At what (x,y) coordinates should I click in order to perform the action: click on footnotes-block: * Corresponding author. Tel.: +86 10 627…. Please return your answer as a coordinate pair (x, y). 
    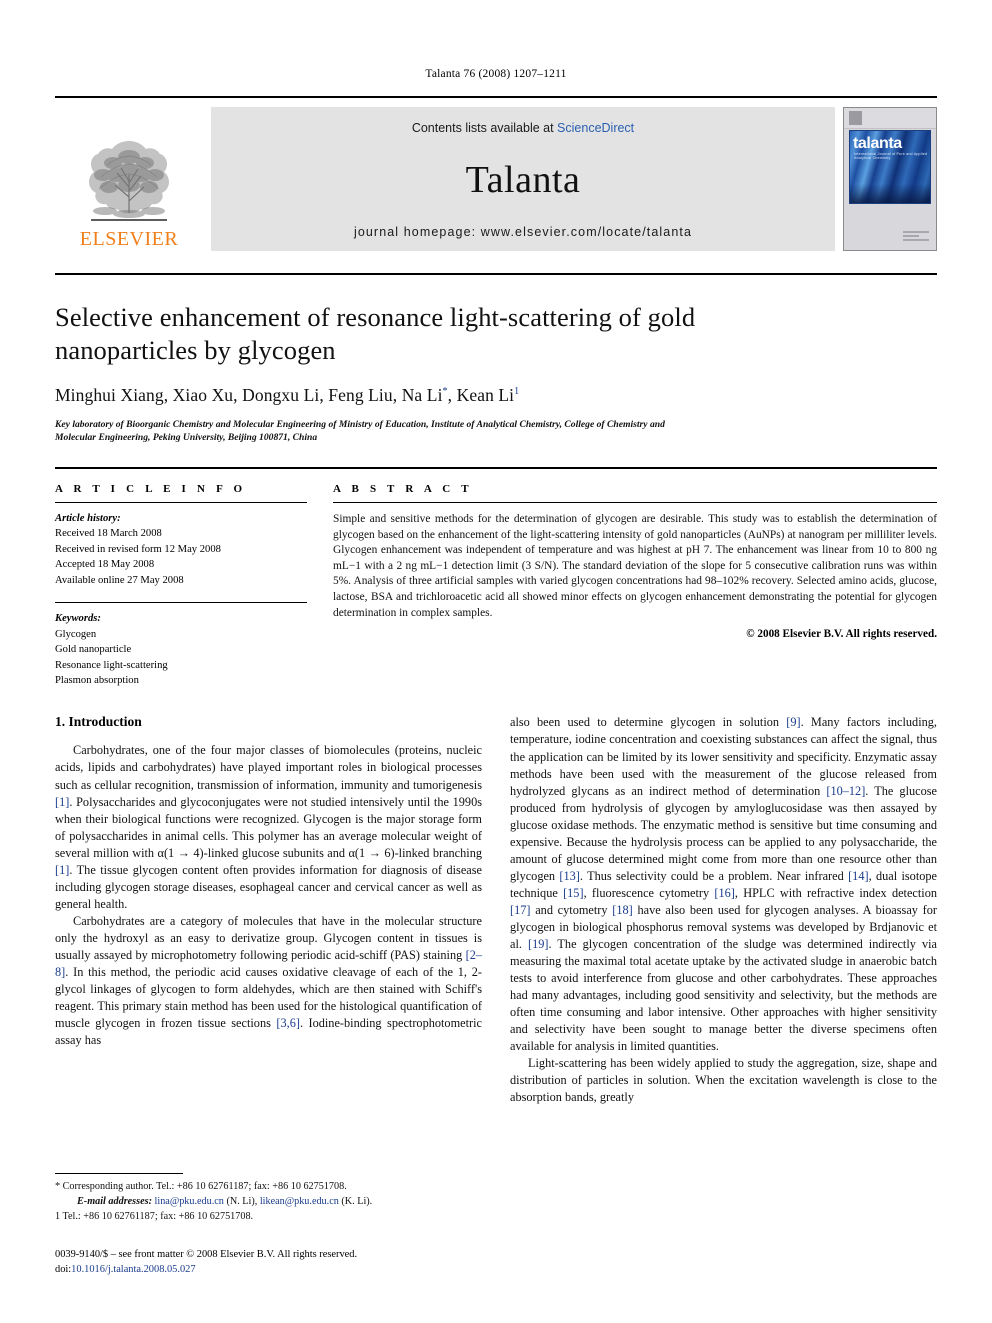
    Looking at the image, I should click on (270, 1225).